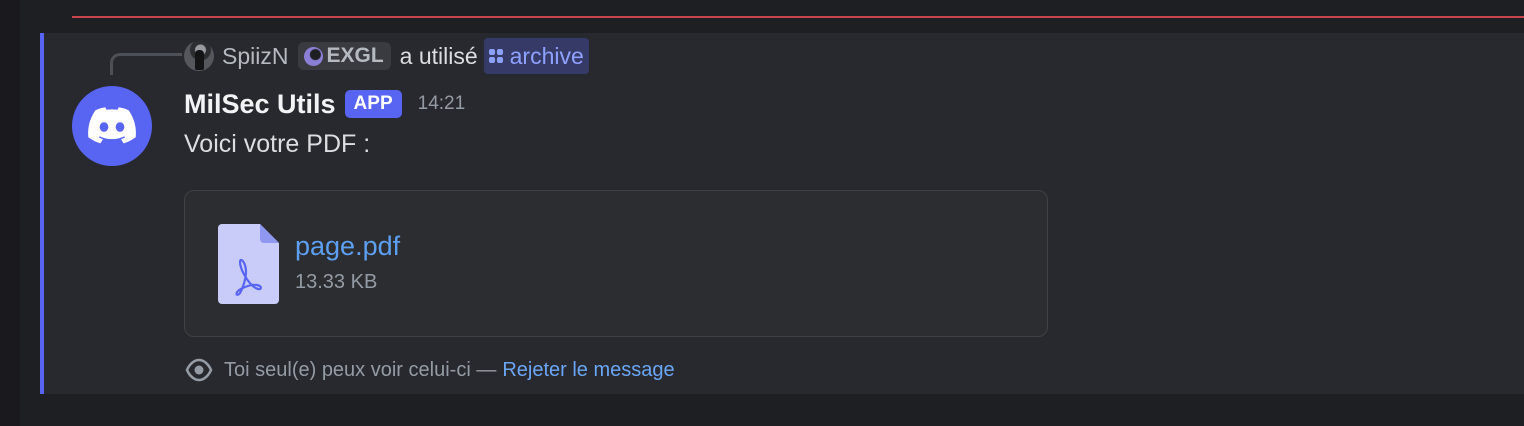 This screenshot has height=426, width=1524. I want to click on command-name: archive, so click(546, 55).